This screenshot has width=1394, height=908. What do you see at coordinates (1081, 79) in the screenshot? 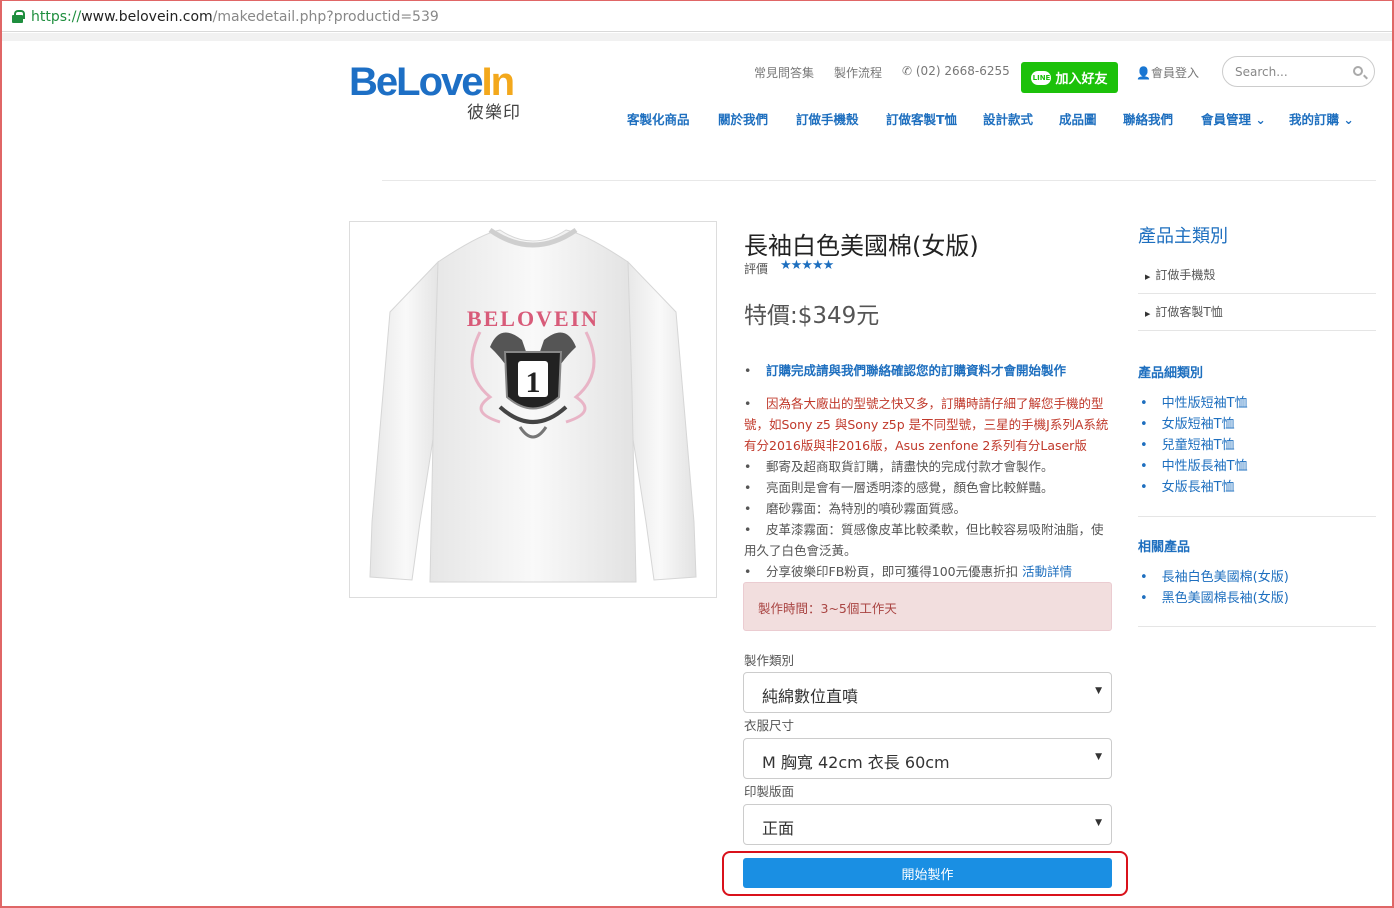
I see `line-button-label: 加入好友` at bounding box center [1081, 79].